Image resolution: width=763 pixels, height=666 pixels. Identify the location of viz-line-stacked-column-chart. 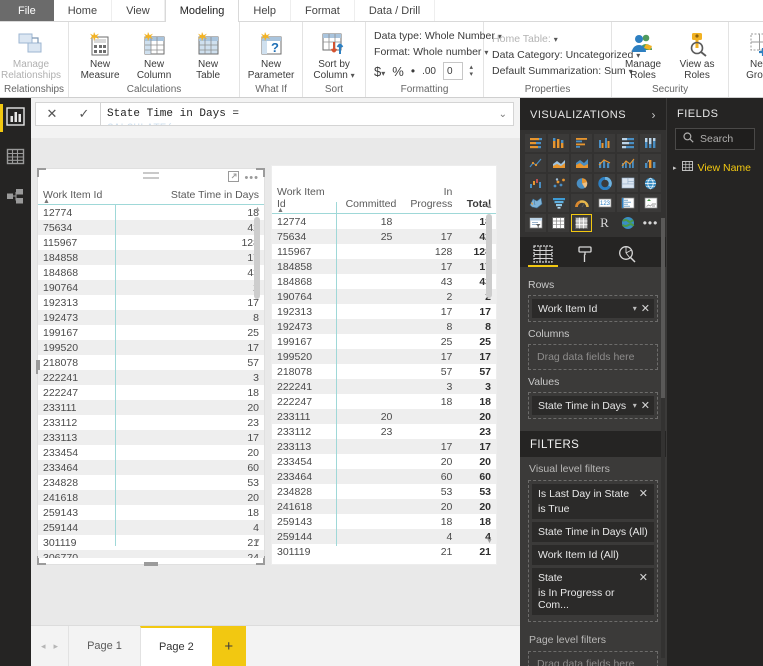
(604, 163).